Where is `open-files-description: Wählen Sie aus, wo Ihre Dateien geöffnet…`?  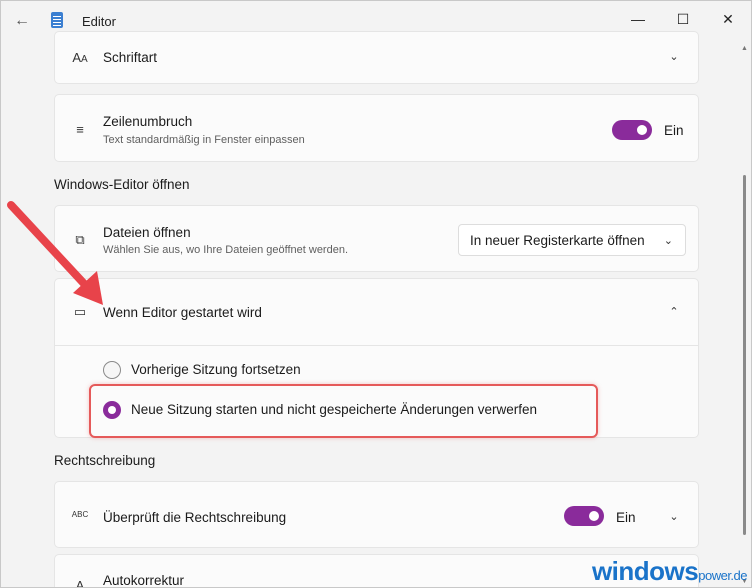 open-files-description: Wählen Sie aus, wo Ihre Dateien geöffnet… is located at coordinates (226, 250).